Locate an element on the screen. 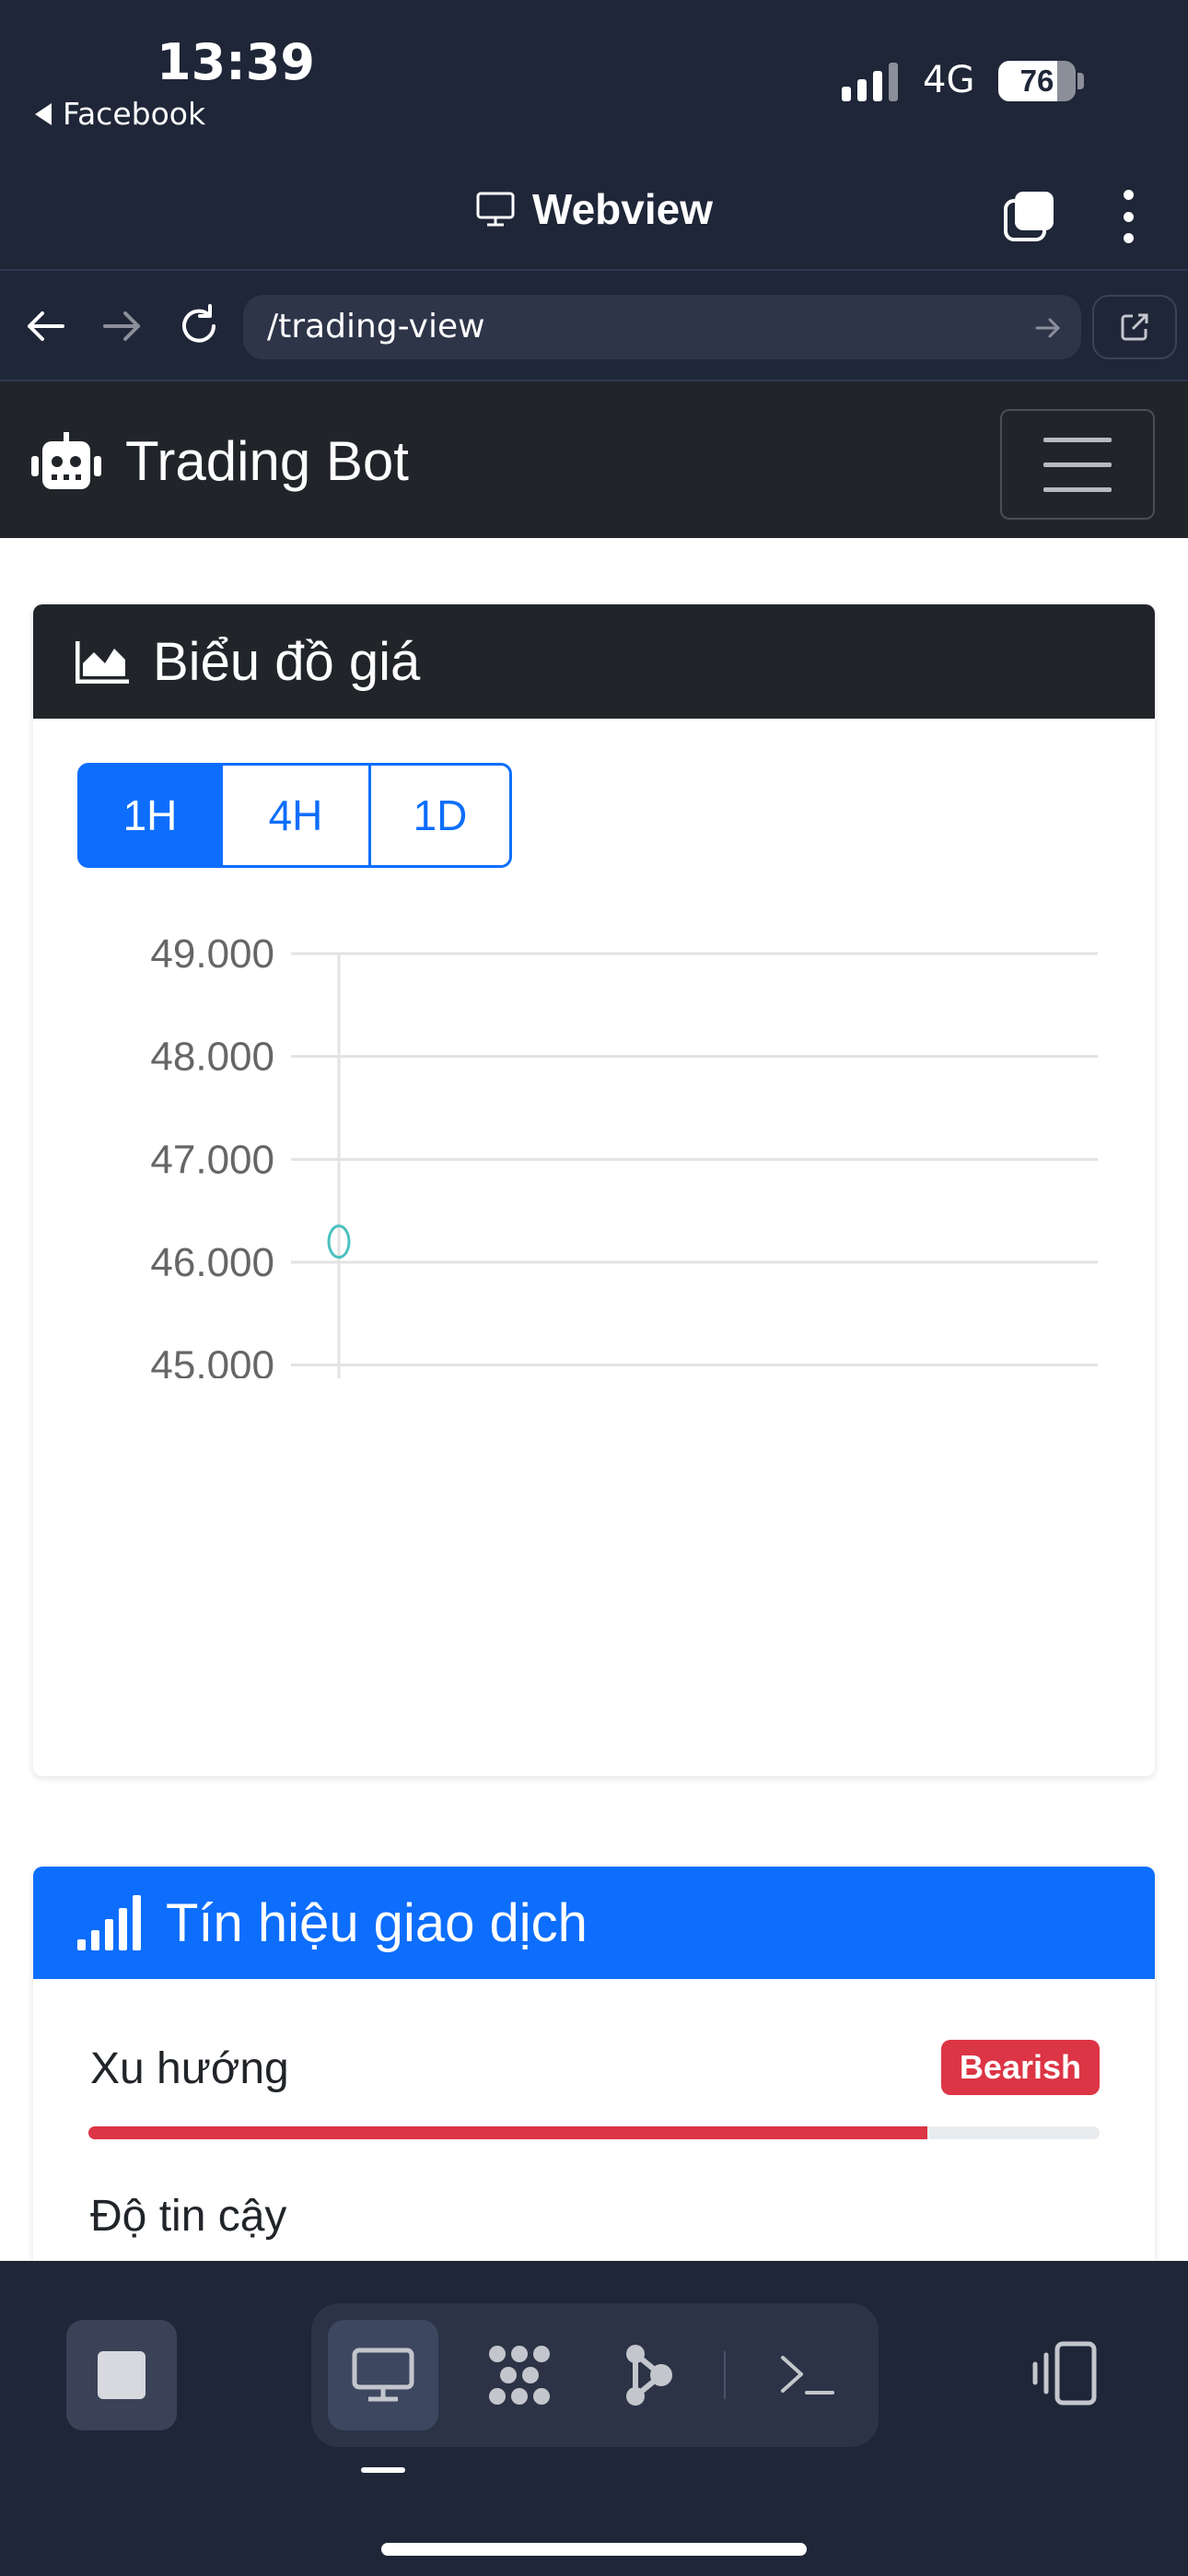 The width and height of the screenshot is (1188, 2576). tabs-icon is located at coordinates (1028, 216).